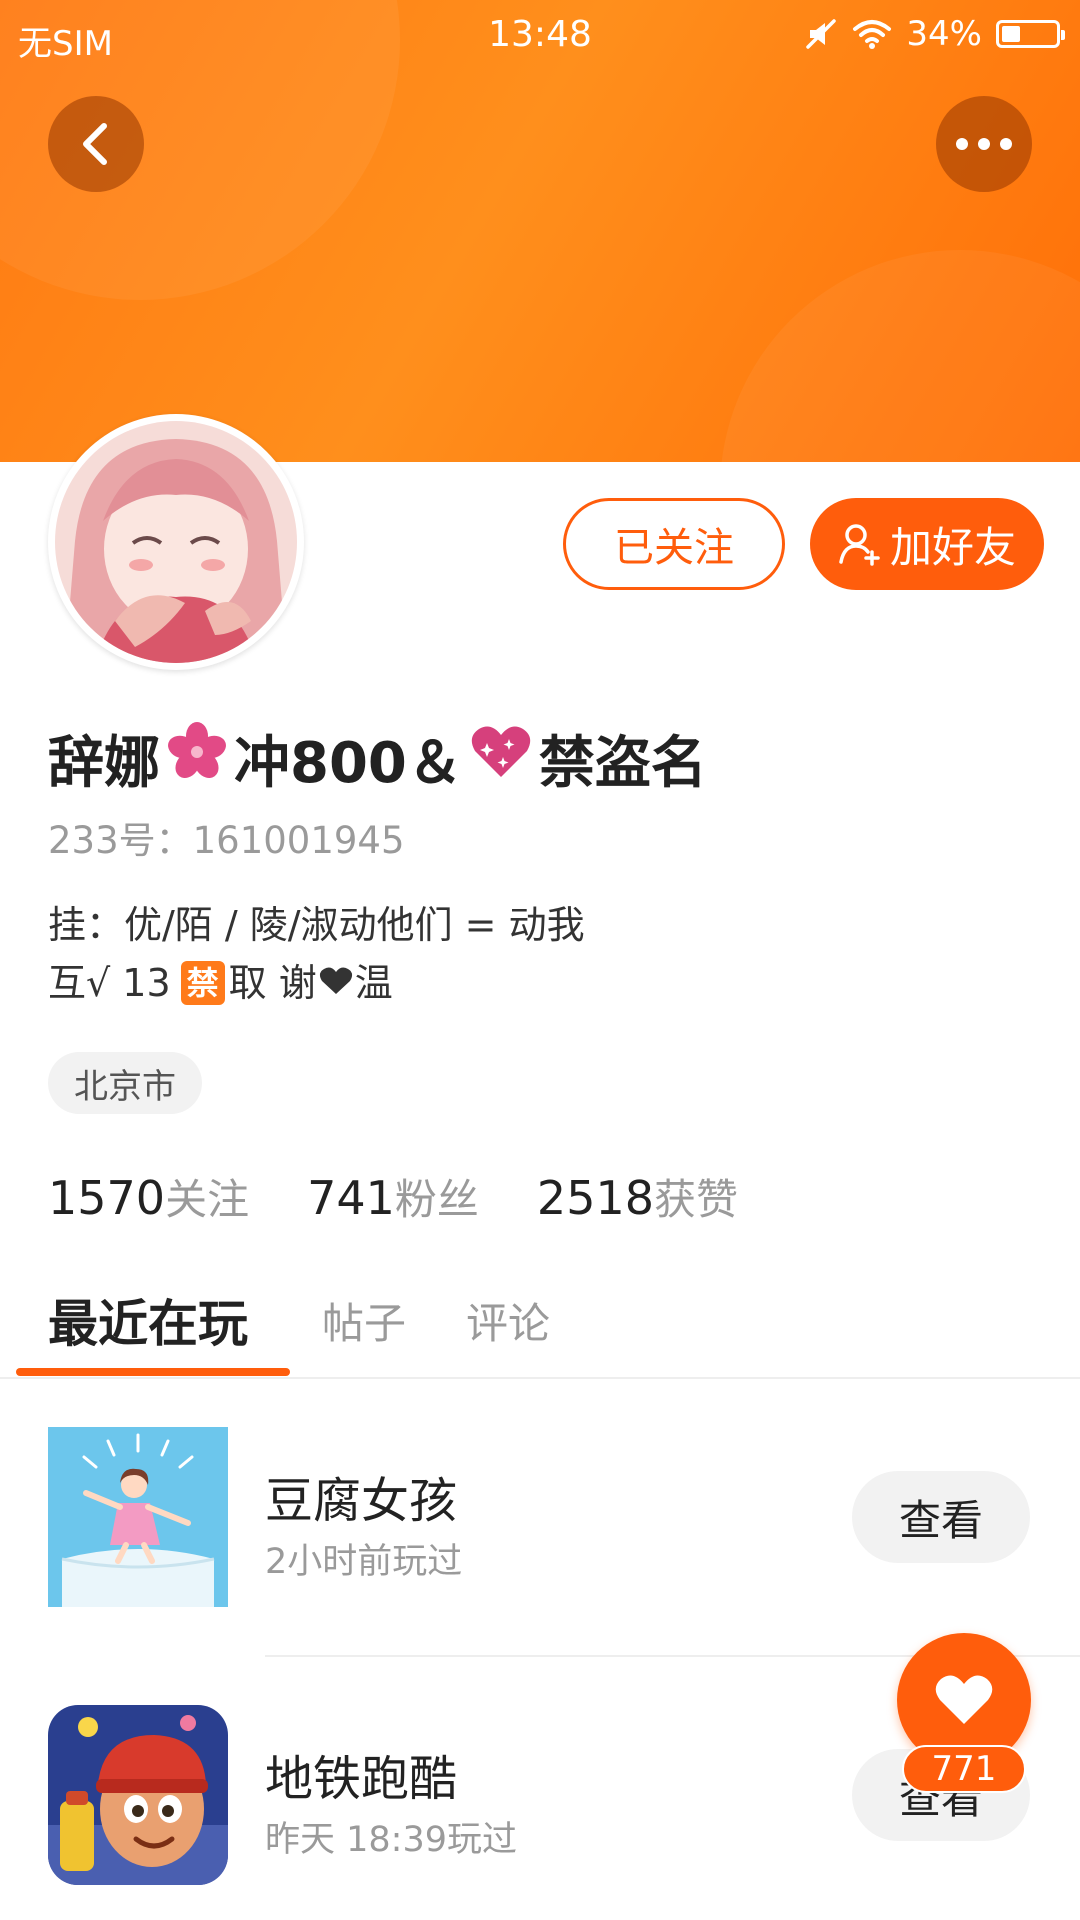 The width and height of the screenshot is (1080, 1920). I want to click on battery-percent: 34%, so click(944, 34).